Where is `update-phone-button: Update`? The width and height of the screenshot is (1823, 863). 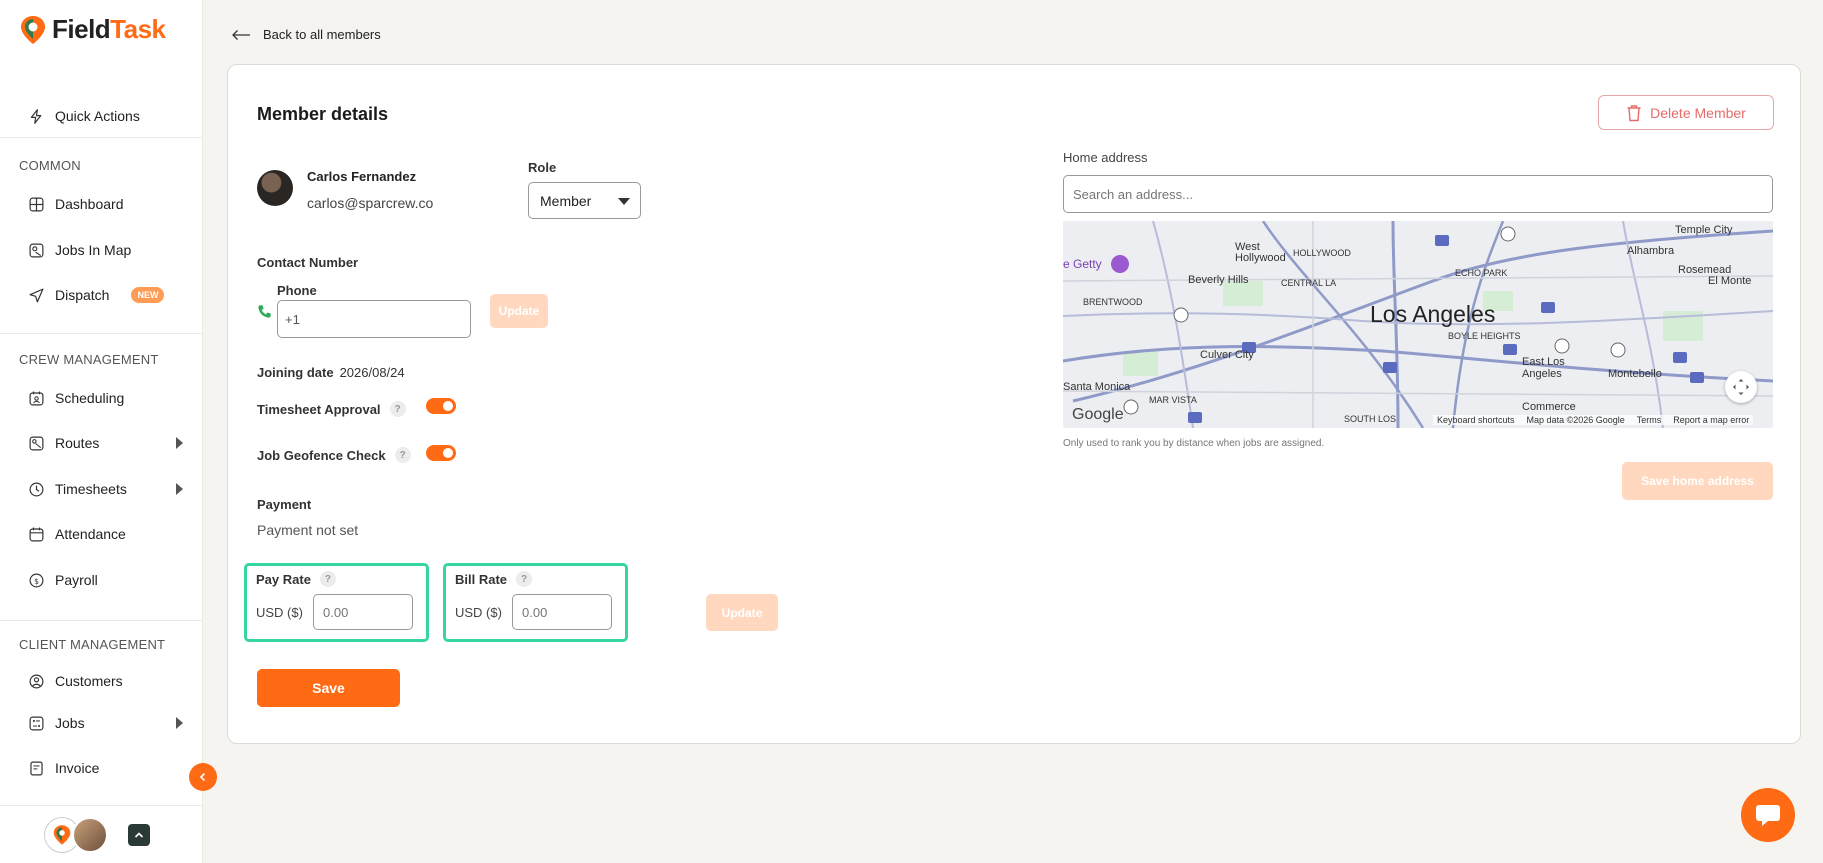 update-phone-button: Update is located at coordinates (519, 311).